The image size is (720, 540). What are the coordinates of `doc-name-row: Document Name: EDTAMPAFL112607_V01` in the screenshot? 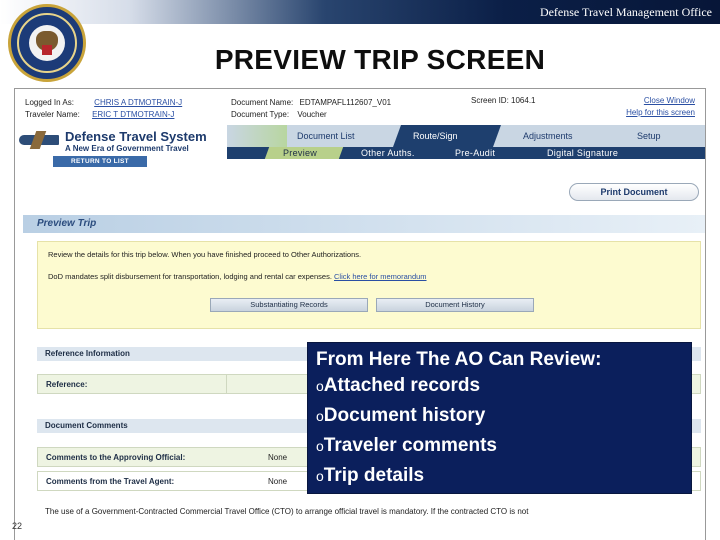 It's located at (311, 104).